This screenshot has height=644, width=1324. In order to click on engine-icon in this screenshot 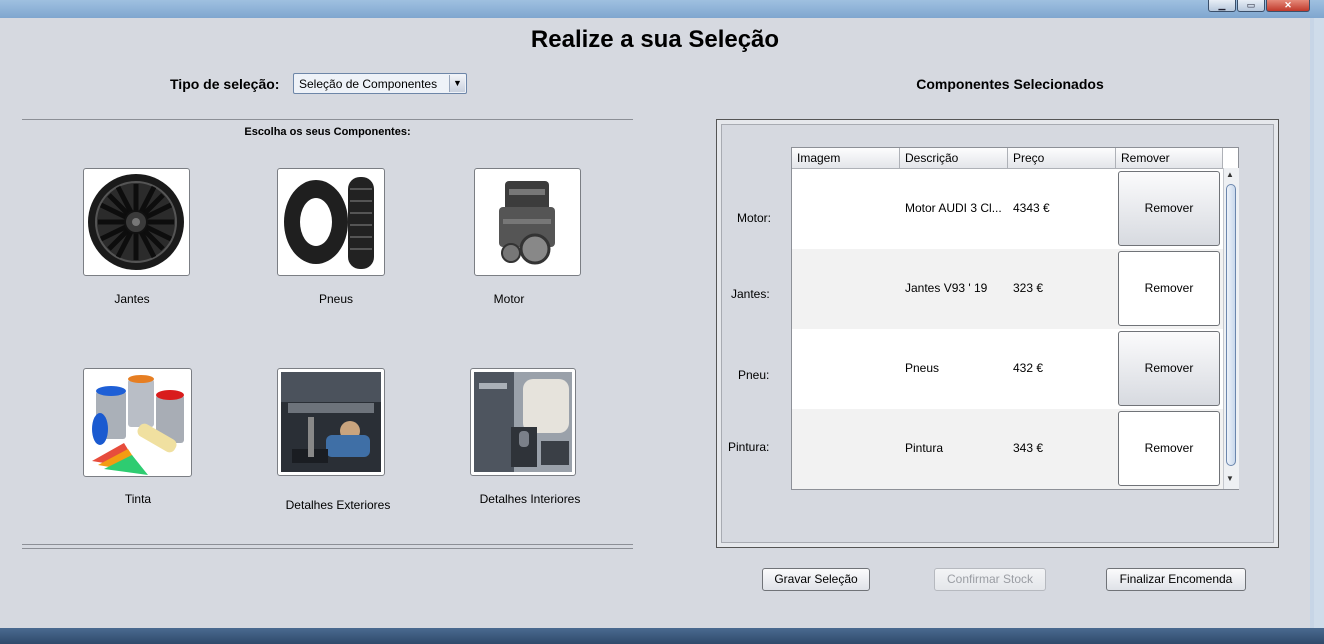, I will do `click(527, 223)`.